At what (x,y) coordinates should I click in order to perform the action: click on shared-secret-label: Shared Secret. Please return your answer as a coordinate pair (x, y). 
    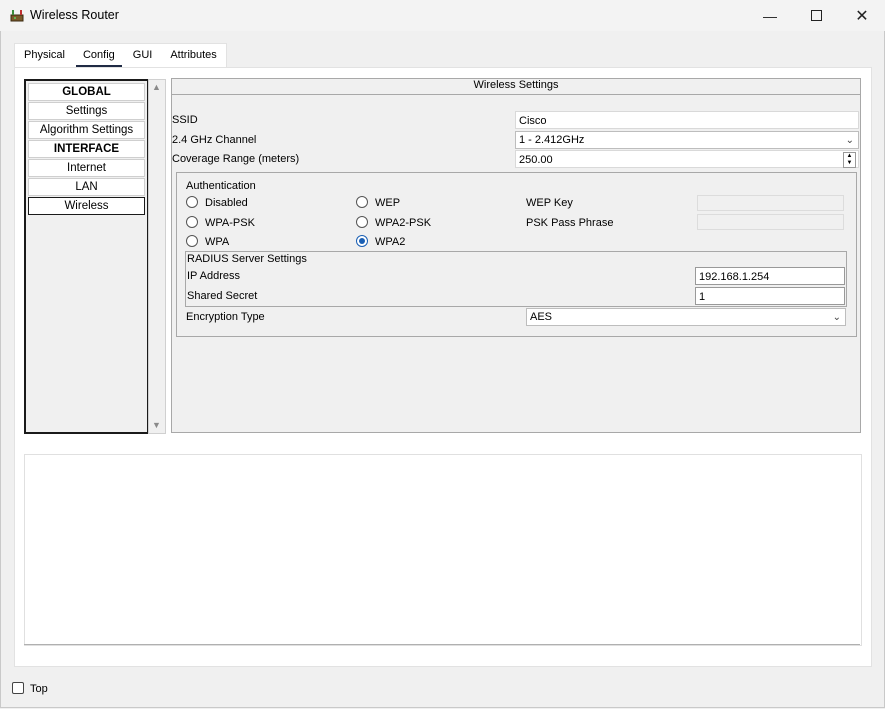
    Looking at the image, I should click on (222, 296).